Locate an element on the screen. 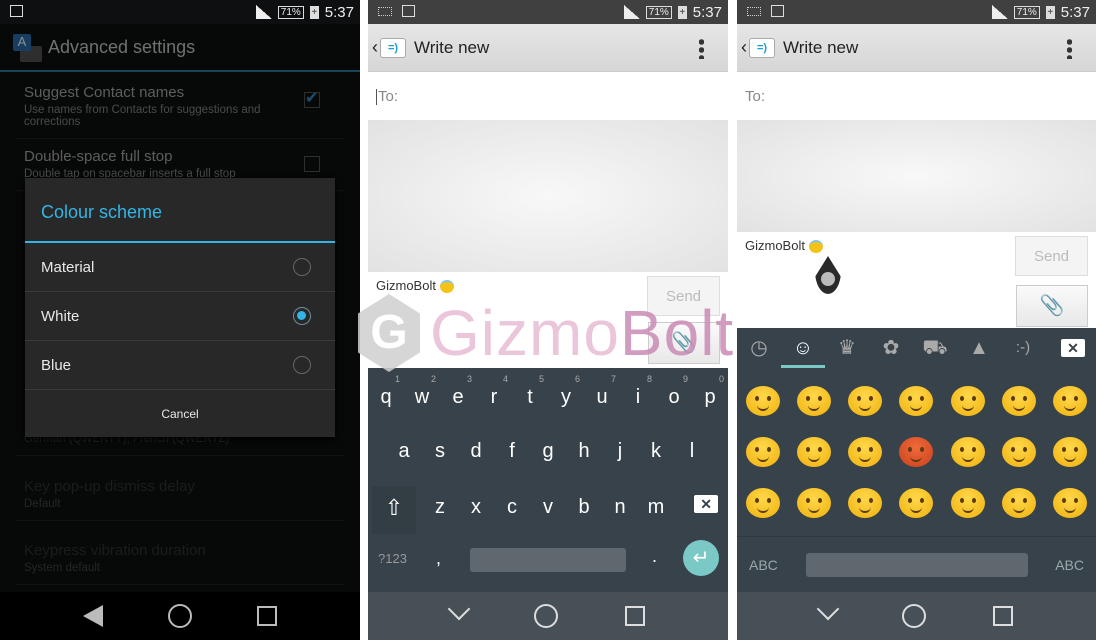 This screenshot has width=1096, height=640. emoji-tongue is located at coordinates (1070, 401).